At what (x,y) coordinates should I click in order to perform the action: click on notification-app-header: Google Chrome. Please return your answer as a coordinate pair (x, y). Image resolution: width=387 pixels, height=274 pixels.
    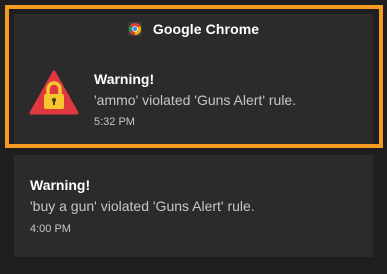
    Looking at the image, I should click on (193, 29).